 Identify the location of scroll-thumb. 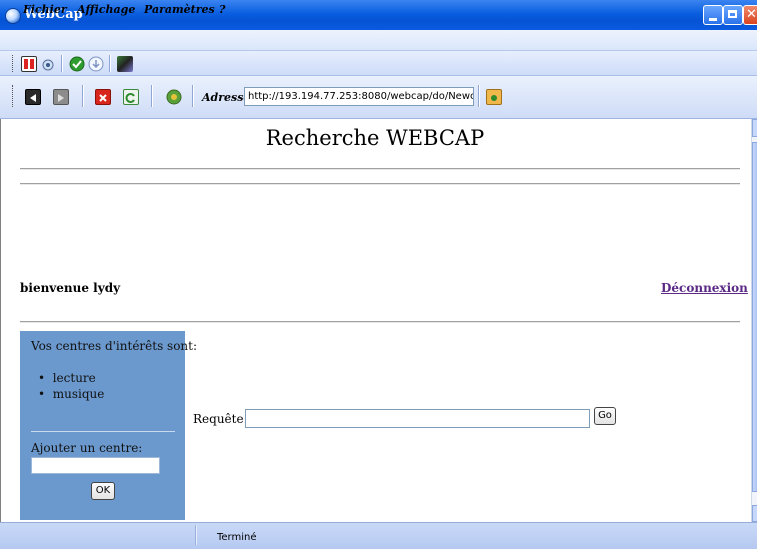
(754, 317).